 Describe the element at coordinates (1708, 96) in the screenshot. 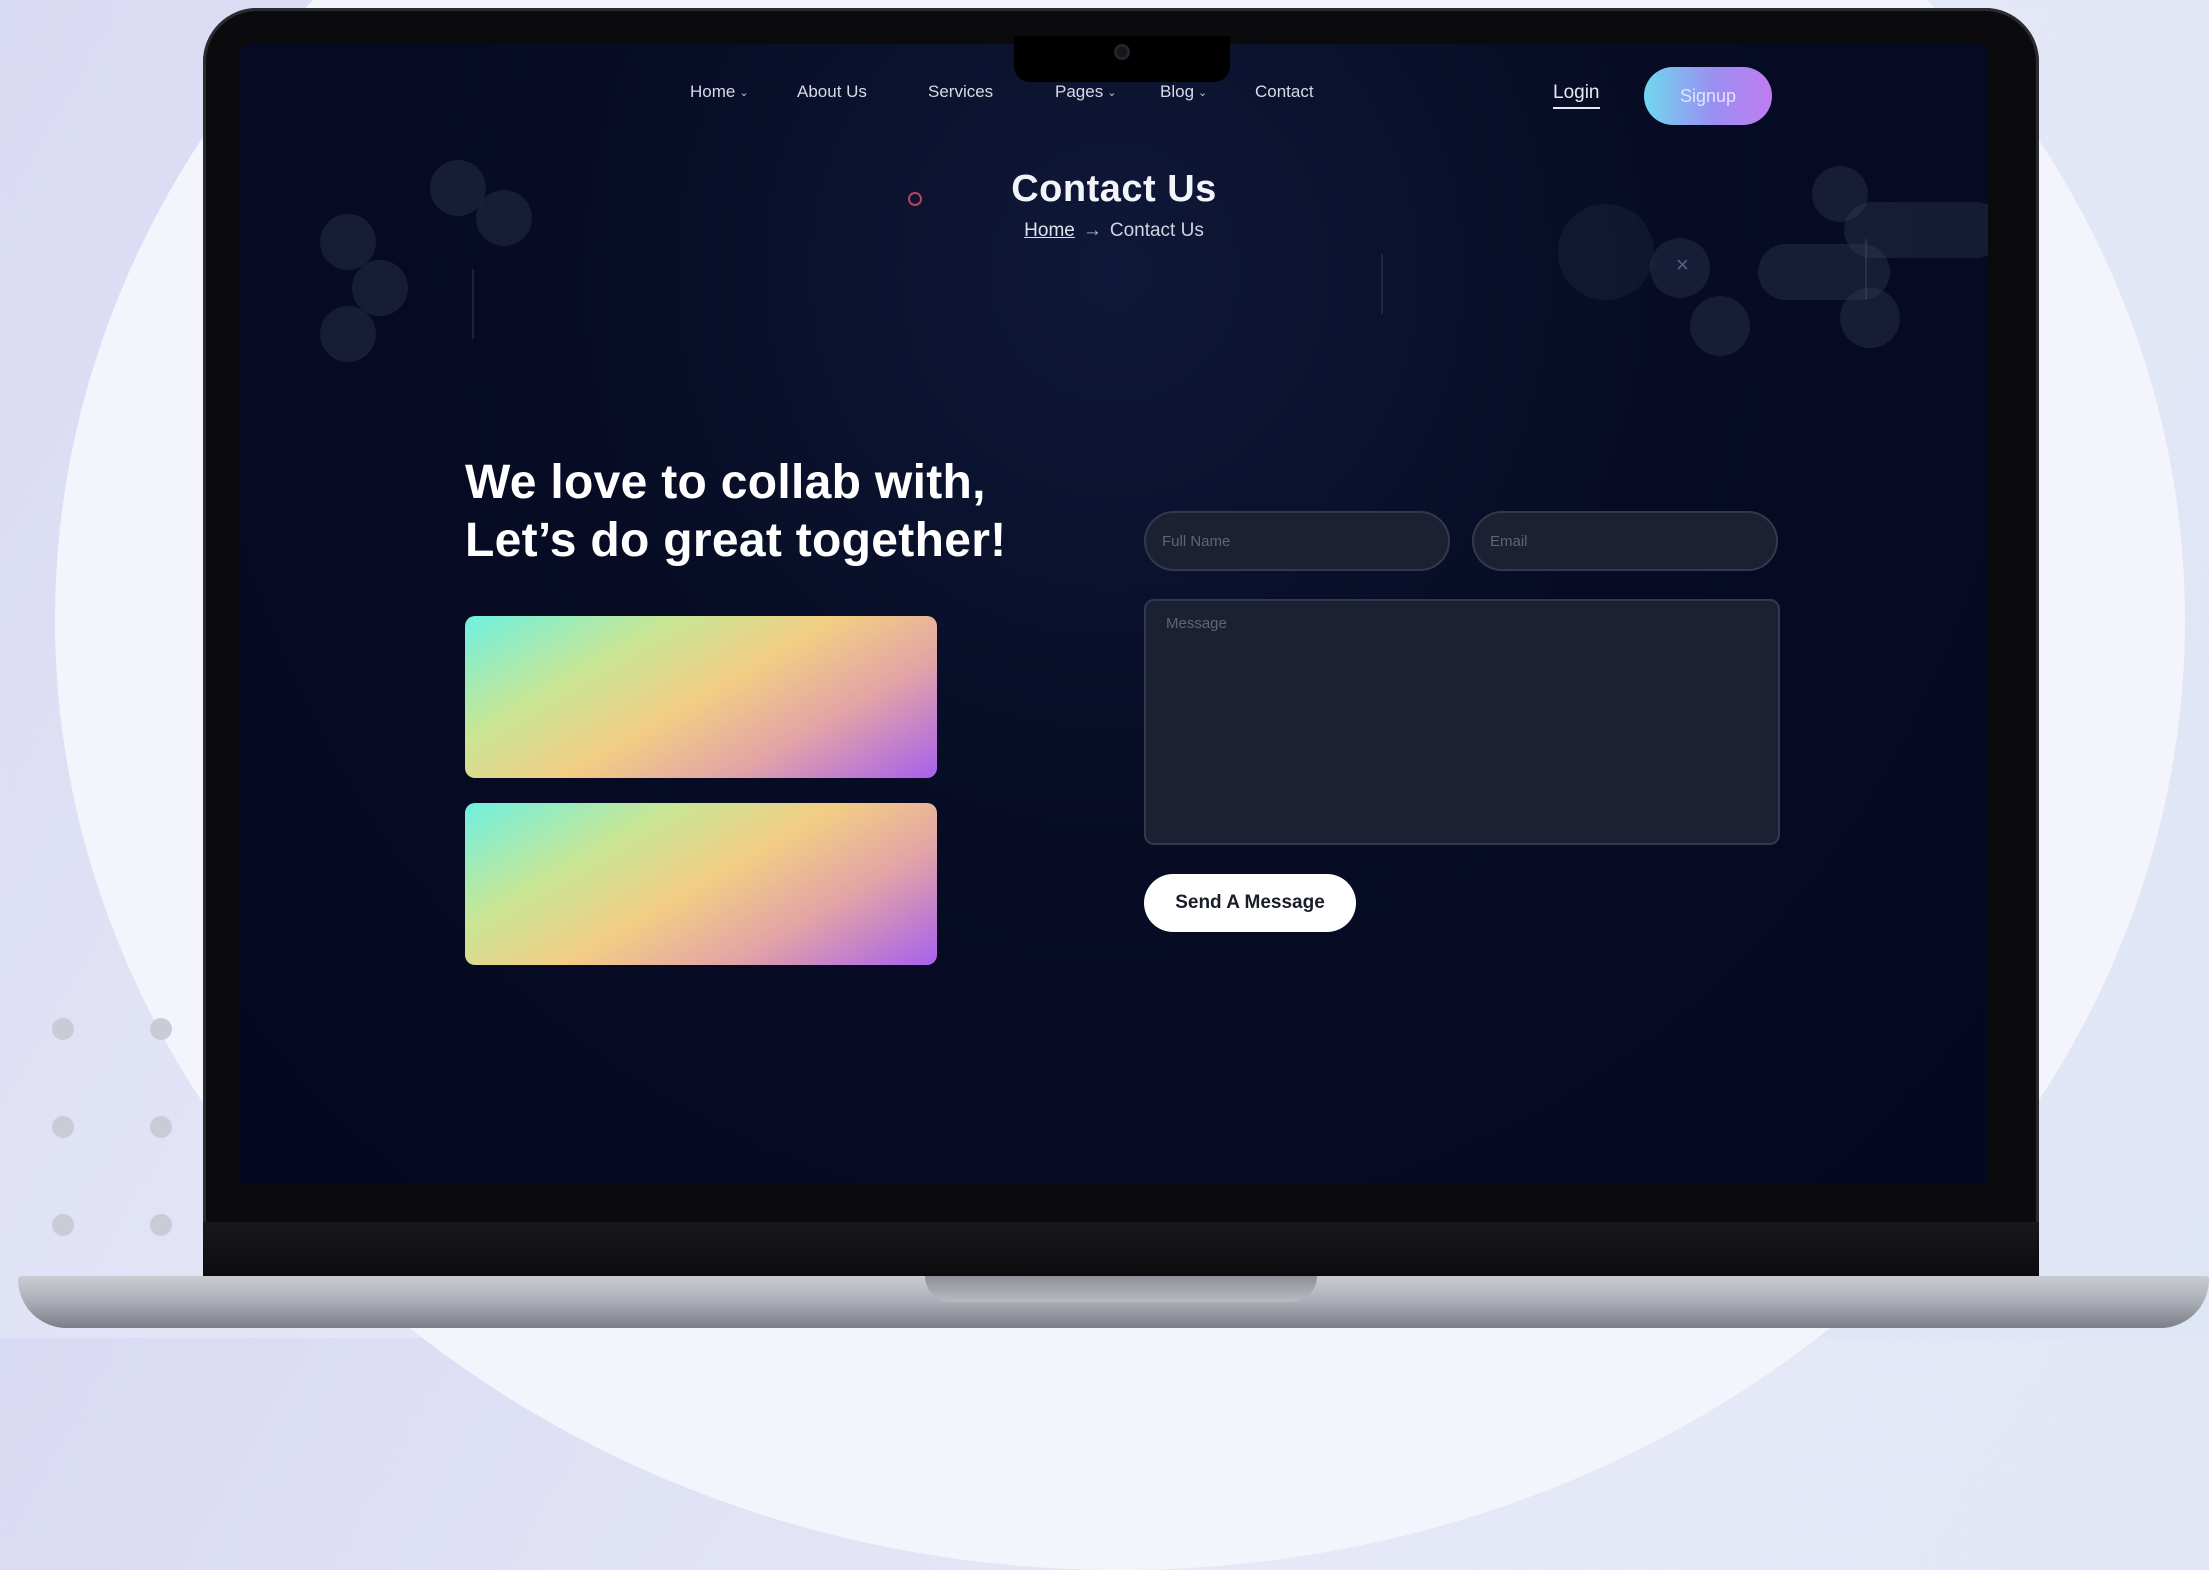

I see `signup-button: Signup` at that location.